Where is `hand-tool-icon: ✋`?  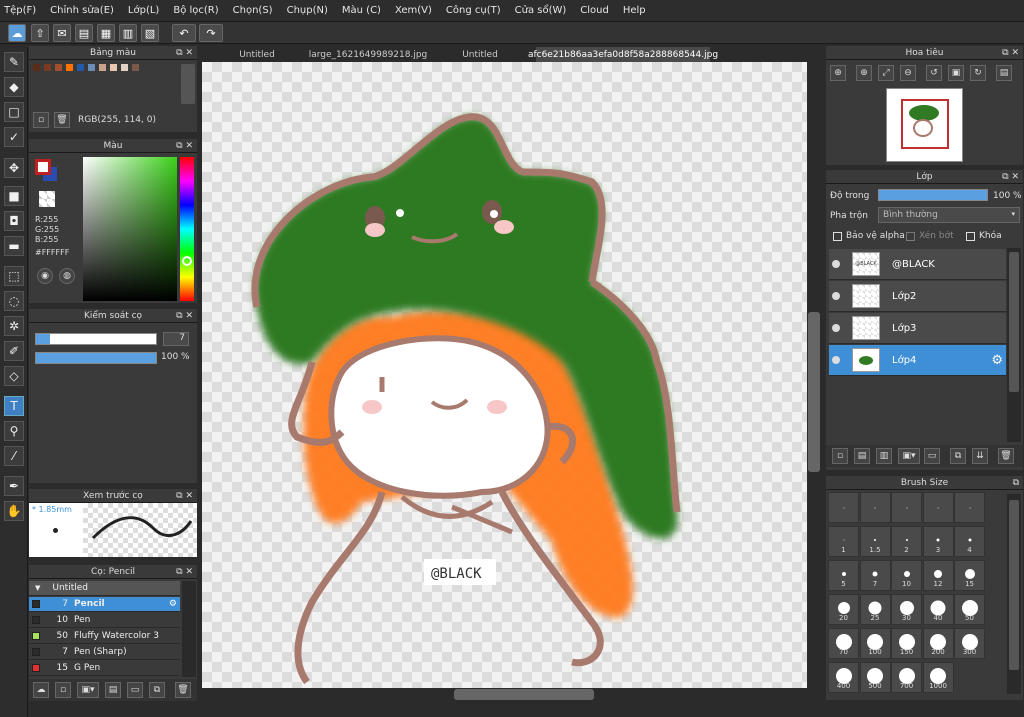
hand-tool-icon: ✋ is located at coordinates (14, 511).